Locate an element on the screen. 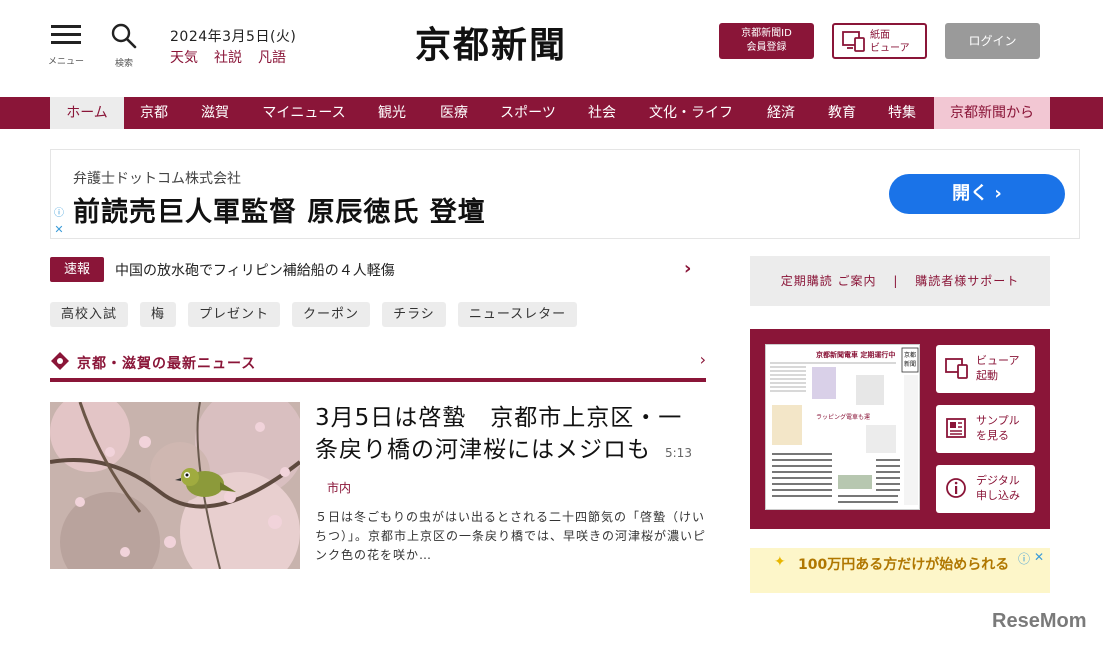  tag-item: 高校入試 is located at coordinates (89, 314).